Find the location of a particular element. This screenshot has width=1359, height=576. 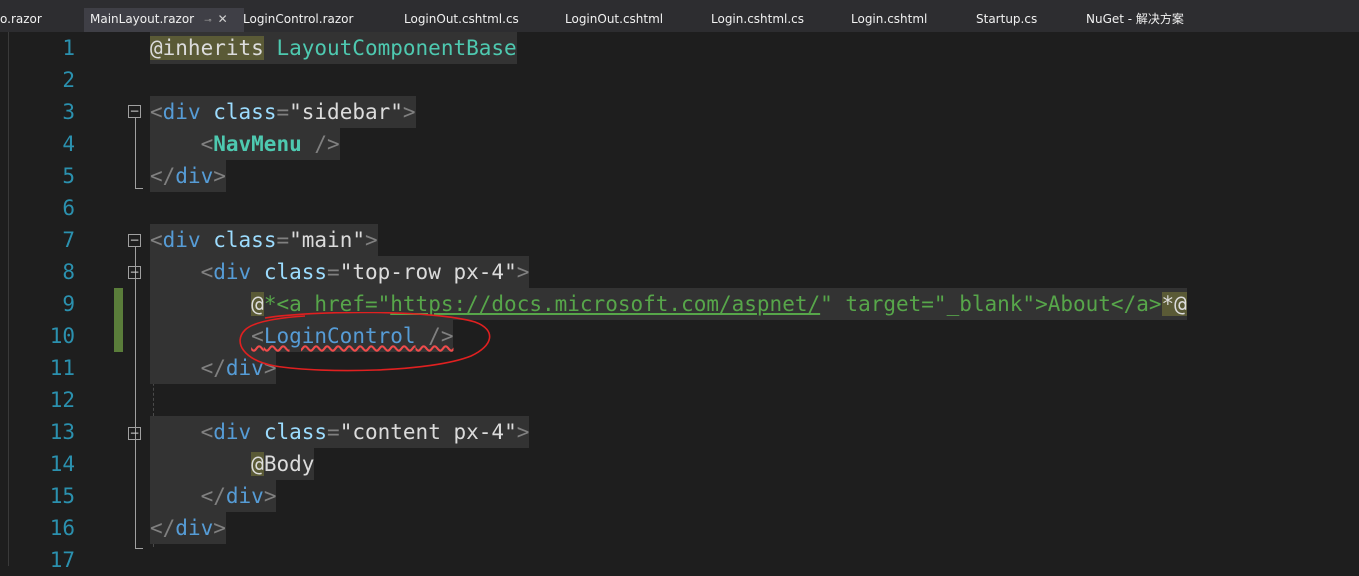

line-number: 7 is located at coordinates (68, 240).